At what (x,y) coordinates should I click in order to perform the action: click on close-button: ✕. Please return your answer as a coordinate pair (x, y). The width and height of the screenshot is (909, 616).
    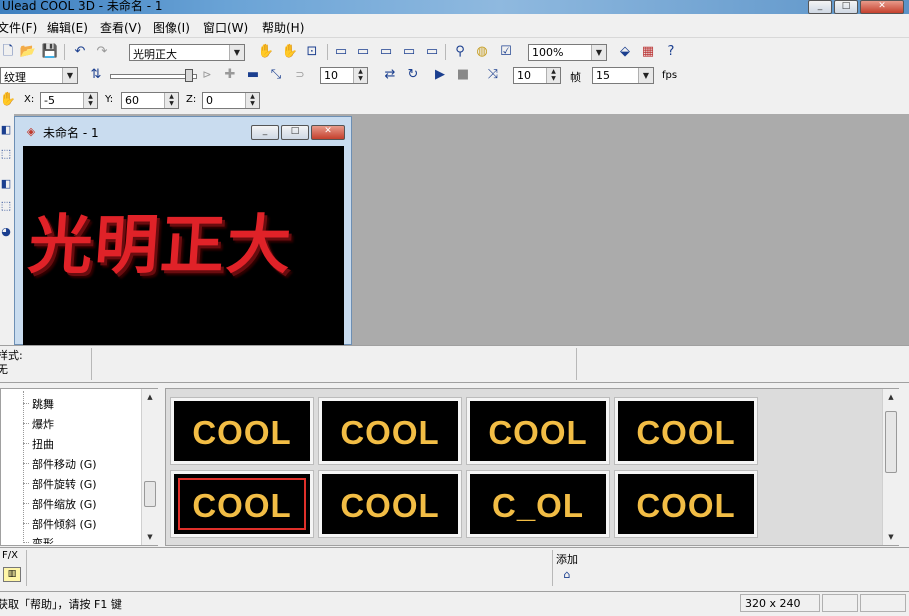
    Looking at the image, I should click on (882, 7).